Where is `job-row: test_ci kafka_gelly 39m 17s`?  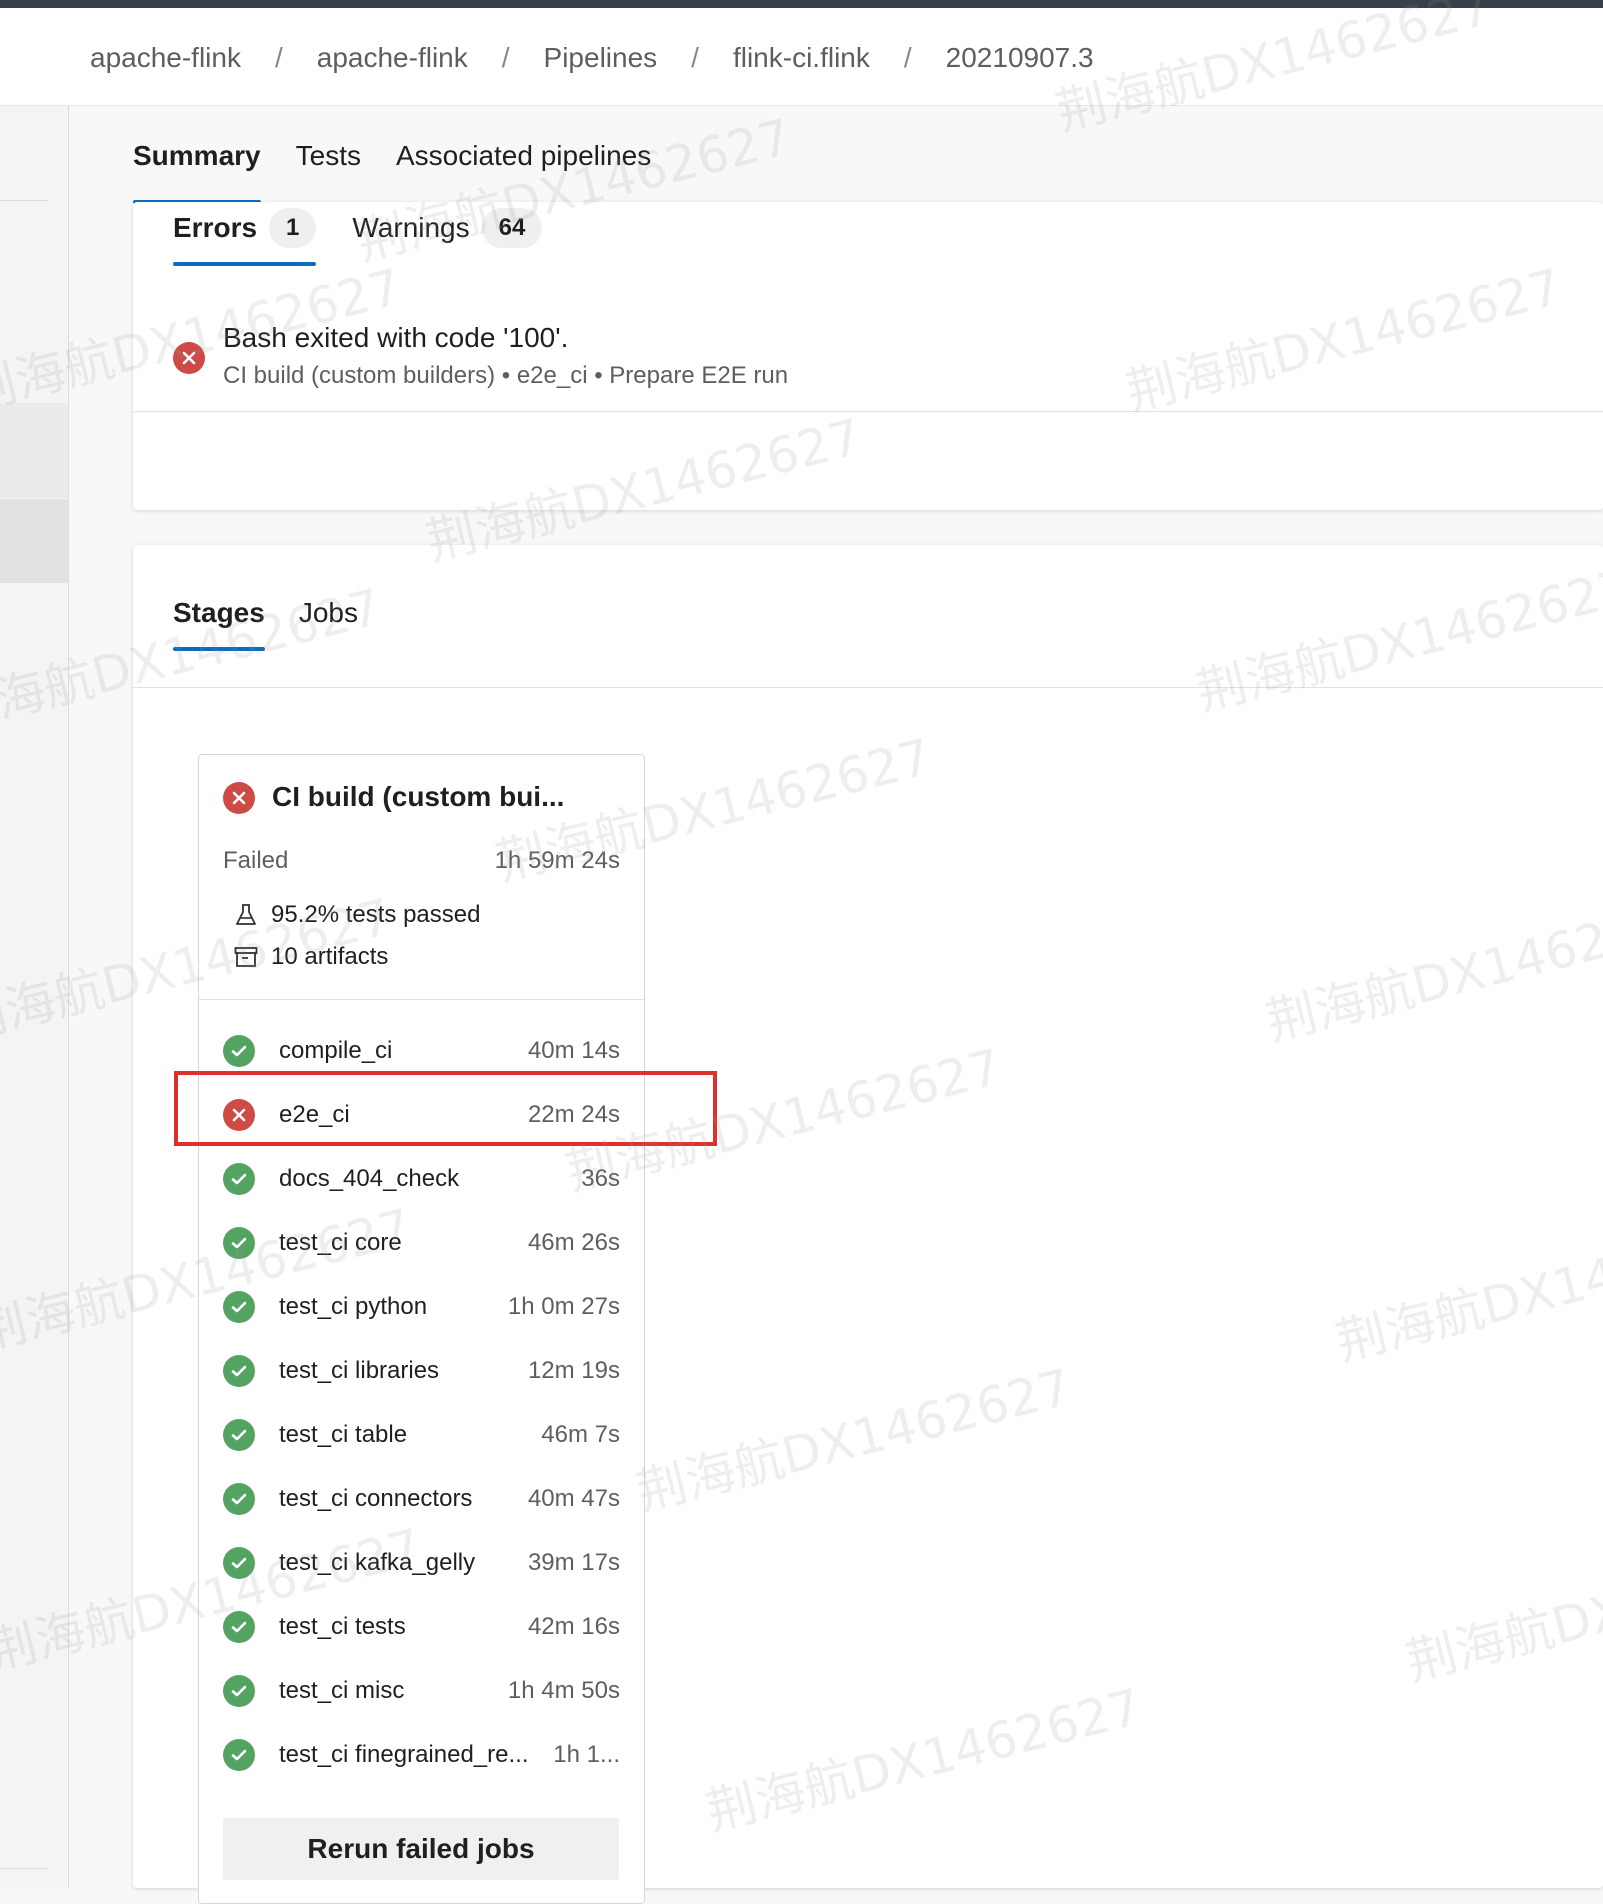 job-row: test_ci kafka_gelly 39m 17s is located at coordinates (421, 1563).